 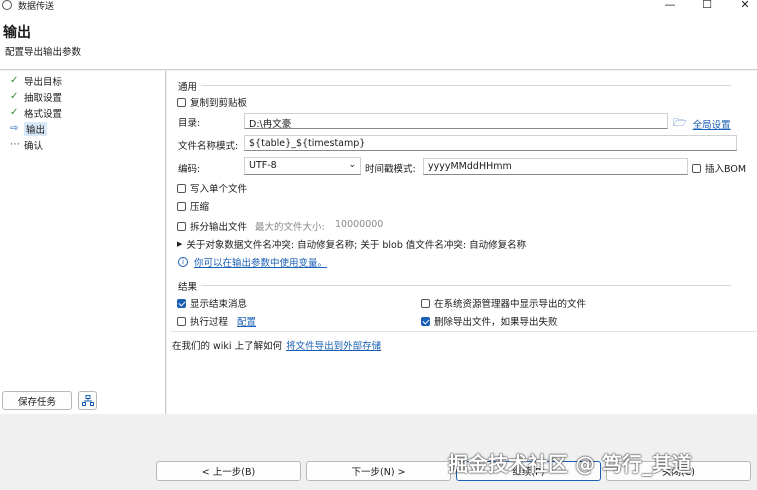 What do you see at coordinates (510, 304) in the screenshot?
I see `show-in-explorer-label: 在系统资源管理器中显示导出的文件` at bounding box center [510, 304].